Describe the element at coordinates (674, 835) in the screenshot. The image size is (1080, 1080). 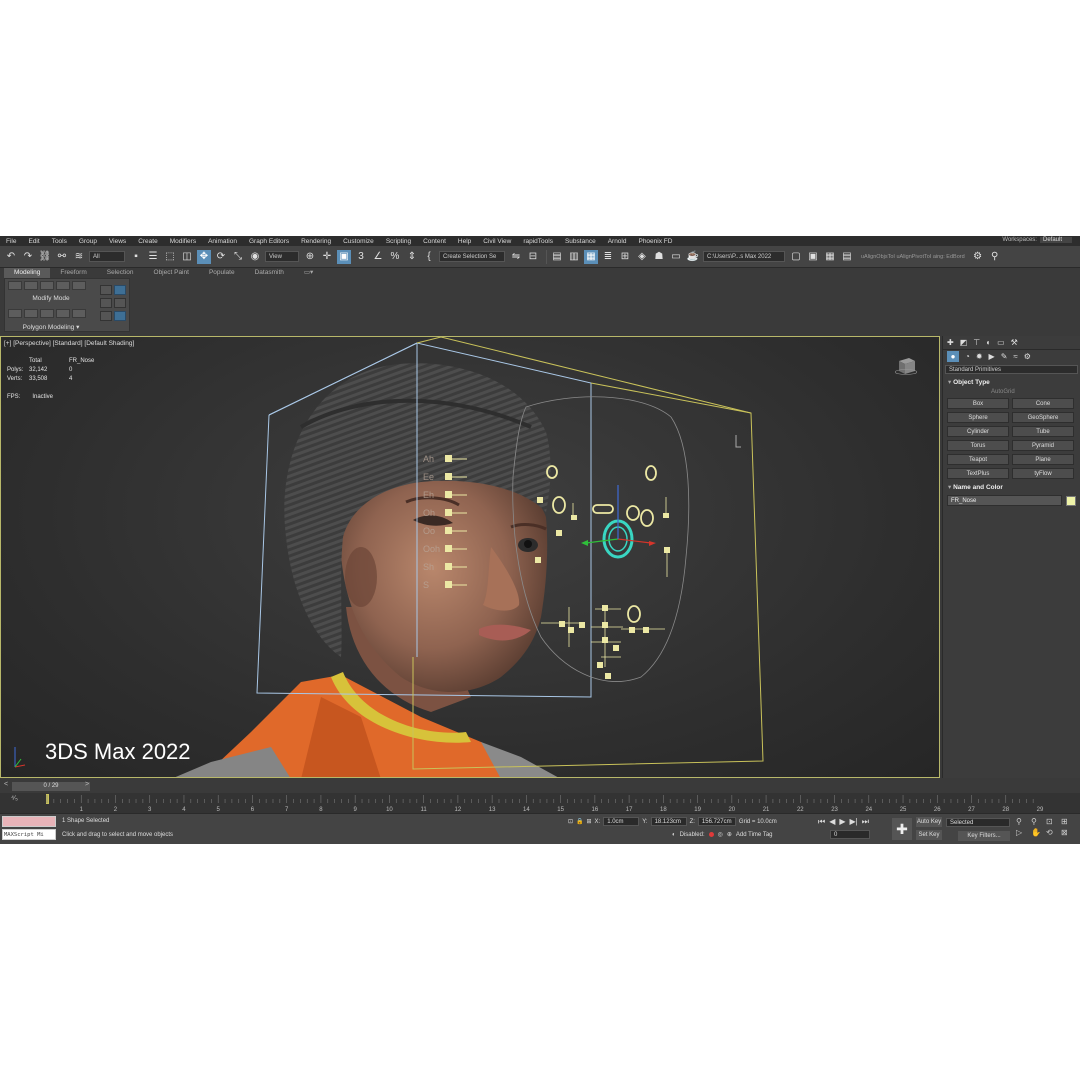
I see `adaptive-degradation-icon: ◐` at that location.